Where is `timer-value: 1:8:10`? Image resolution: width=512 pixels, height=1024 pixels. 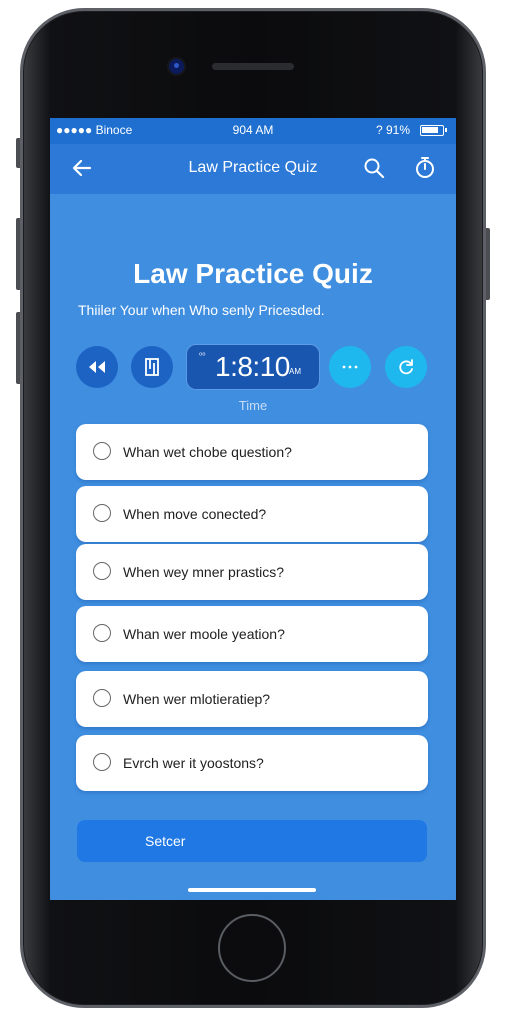
timer-value: 1:8:10 is located at coordinates (252, 366).